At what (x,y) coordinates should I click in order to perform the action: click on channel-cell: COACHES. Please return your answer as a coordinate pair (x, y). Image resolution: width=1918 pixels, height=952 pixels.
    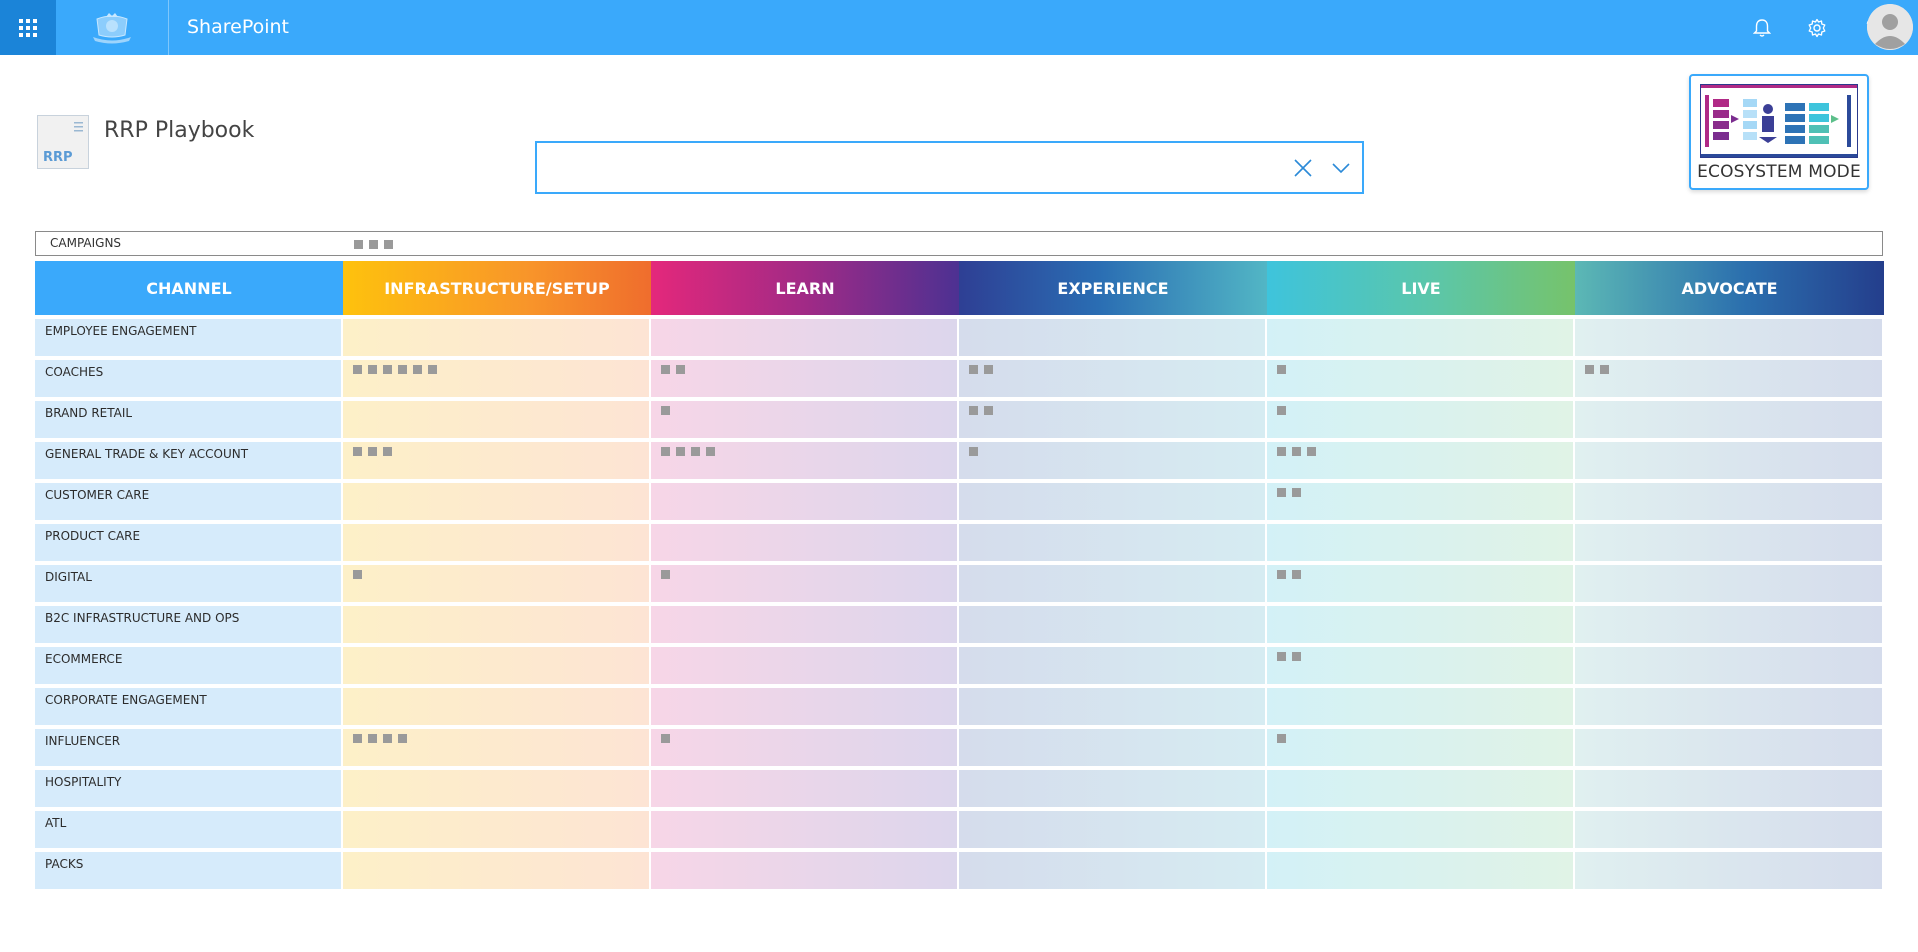
    Looking at the image, I should click on (188, 378).